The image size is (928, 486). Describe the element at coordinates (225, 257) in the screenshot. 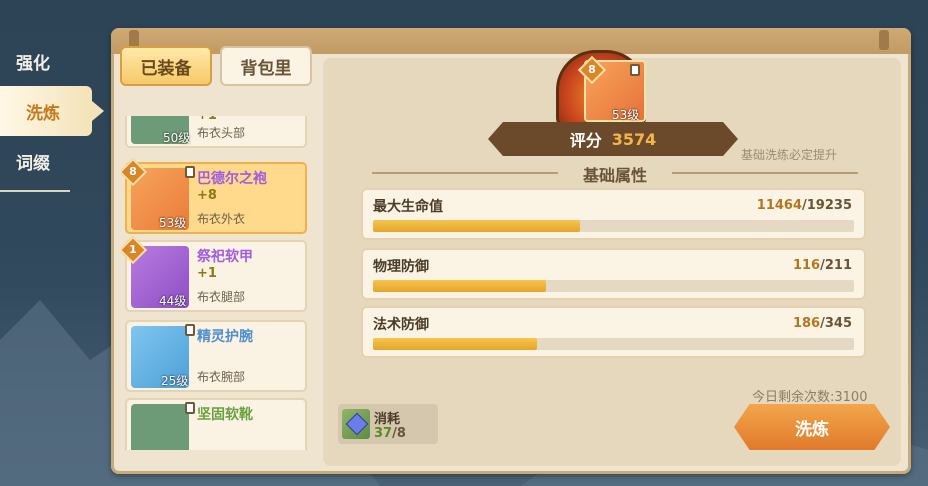

I see `item-name: 祭祀软甲` at that location.